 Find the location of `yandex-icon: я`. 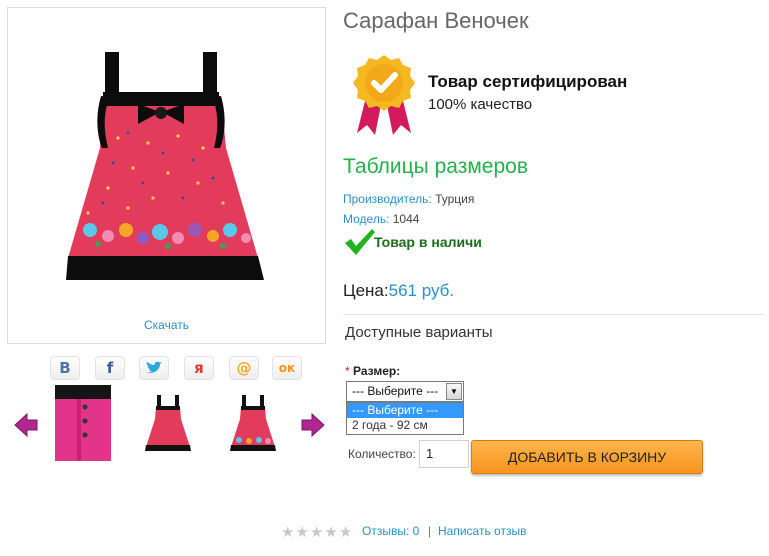

yandex-icon: я is located at coordinates (199, 368).